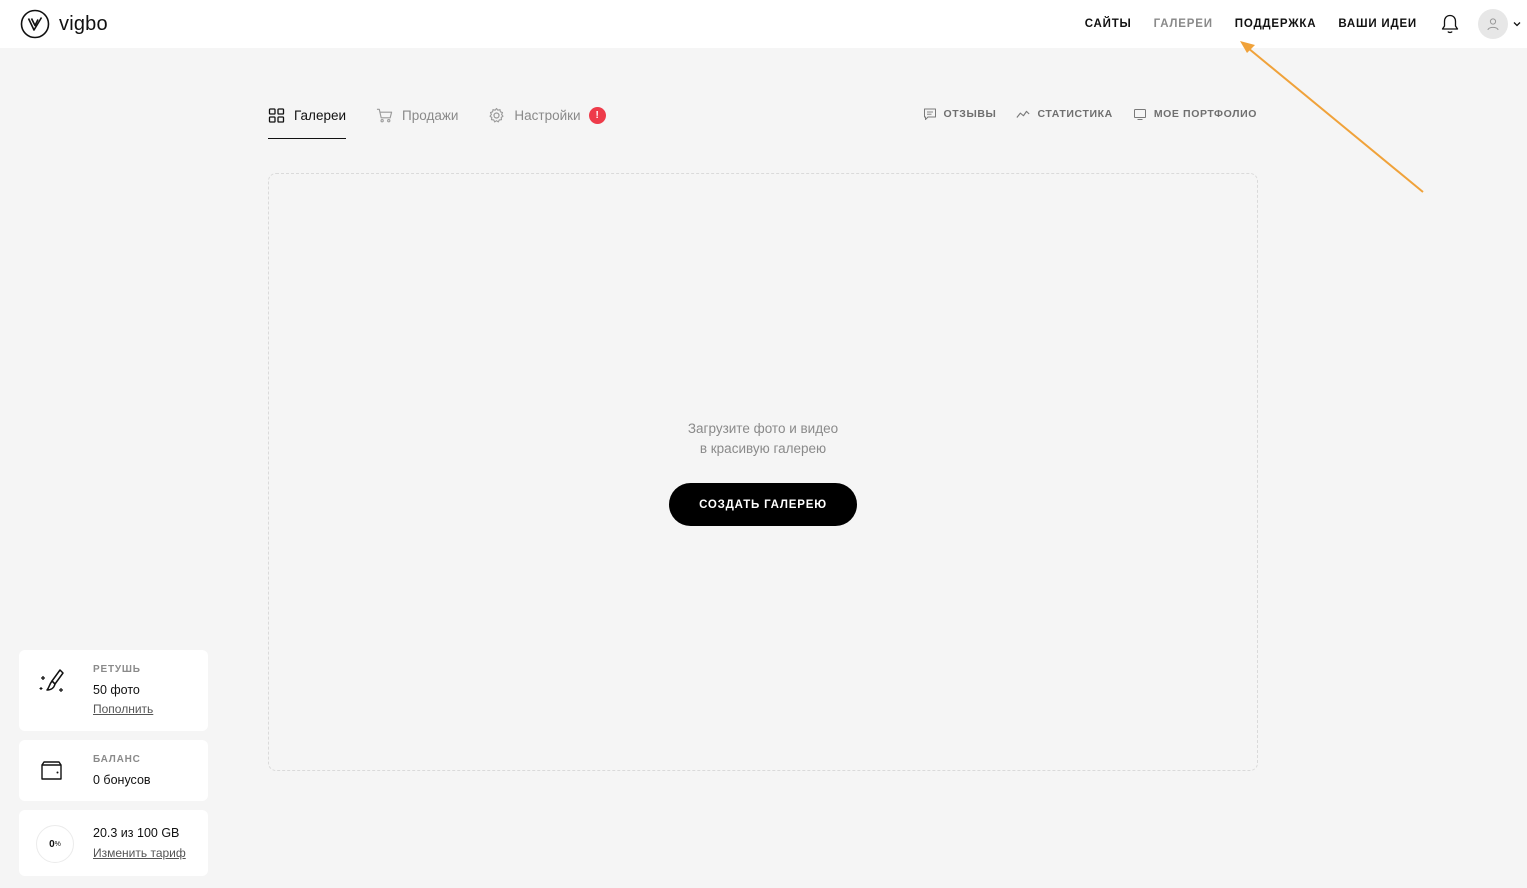 The image size is (1527, 888). What do you see at coordinates (57, 844) in the screenshot?
I see `storage-percent-sign: %` at bounding box center [57, 844].